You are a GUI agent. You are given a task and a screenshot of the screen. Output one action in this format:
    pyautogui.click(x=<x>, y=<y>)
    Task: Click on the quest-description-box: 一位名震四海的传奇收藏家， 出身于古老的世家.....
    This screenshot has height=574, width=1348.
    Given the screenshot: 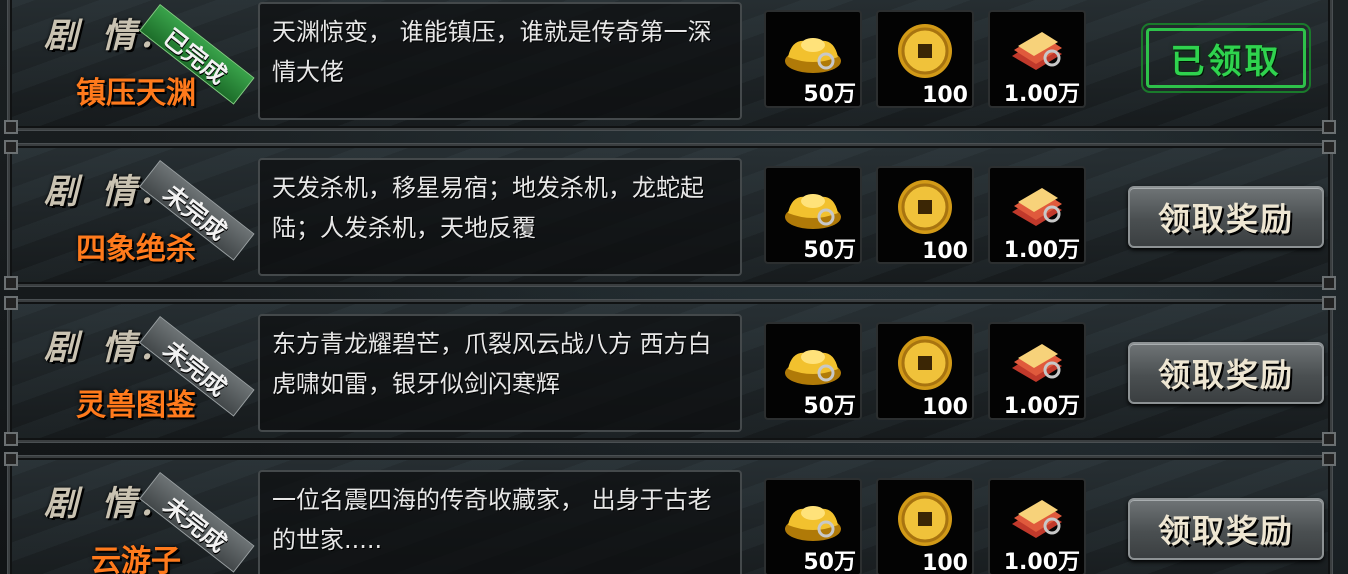 What is the action you would take?
    pyautogui.click(x=500, y=522)
    